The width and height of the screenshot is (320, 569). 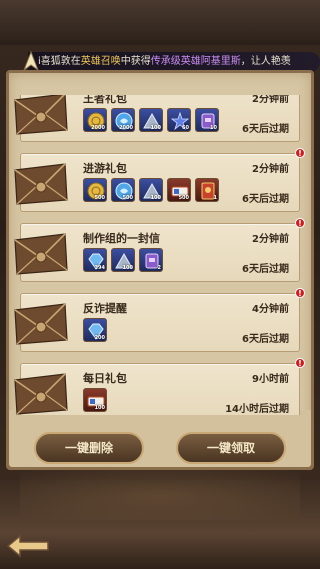 I want to click on spirit-orb-icon: 2000, so click(x=123, y=120).